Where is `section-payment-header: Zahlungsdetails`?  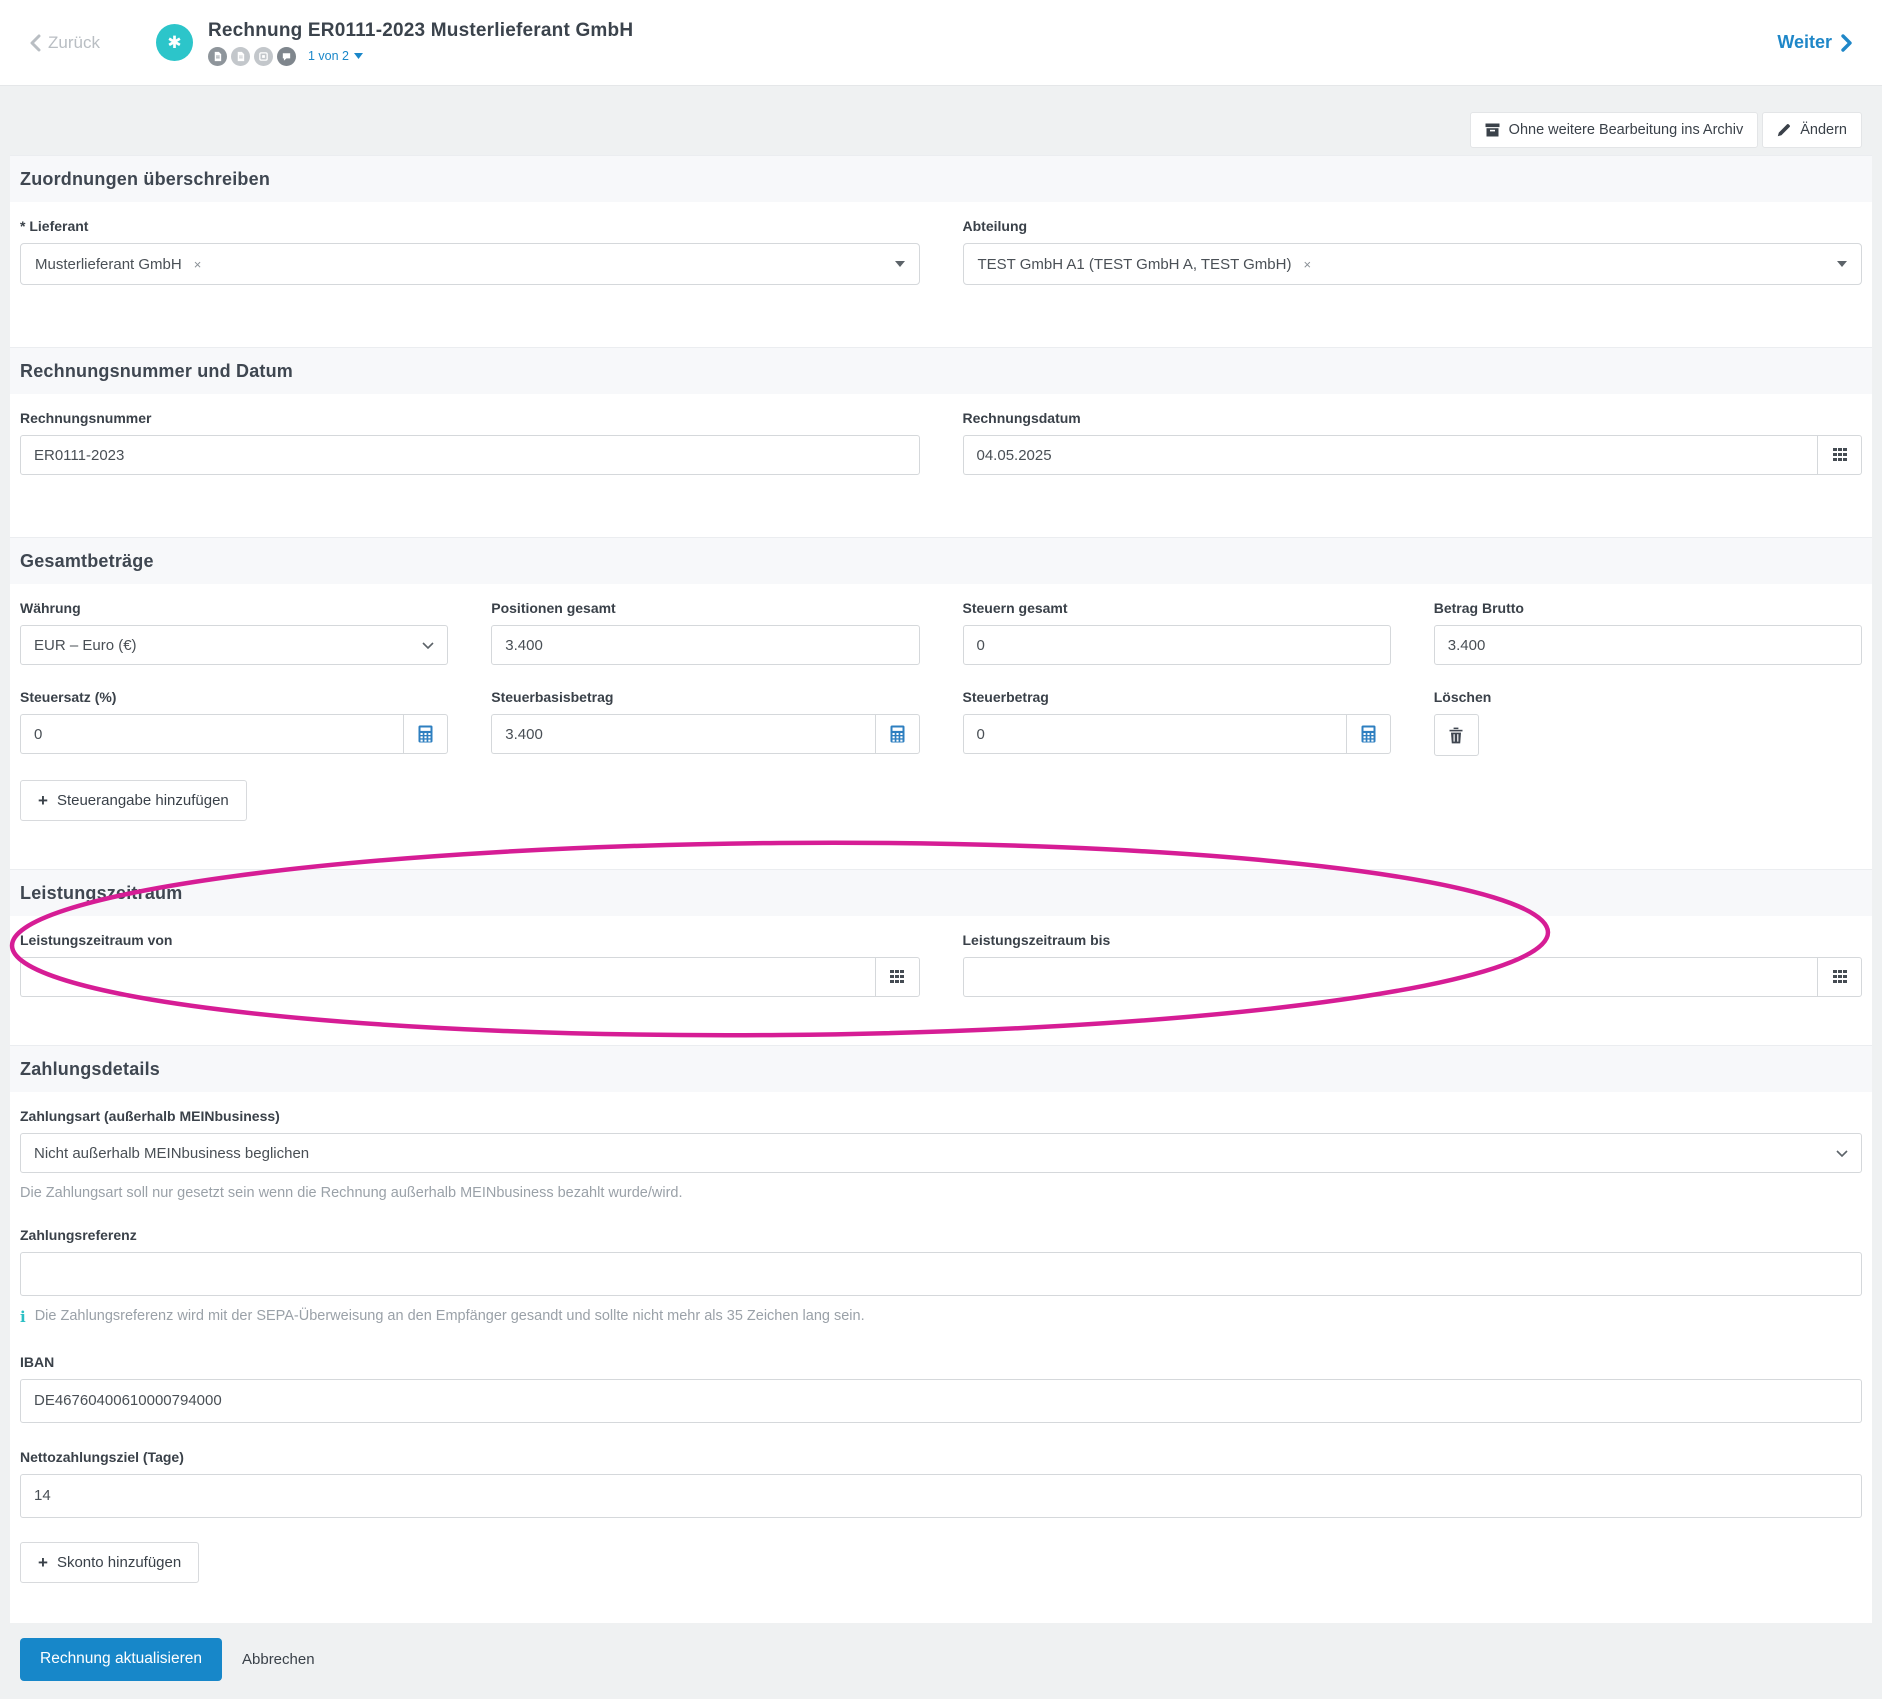
section-payment-header: Zahlungsdetails is located at coordinates (941, 1068).